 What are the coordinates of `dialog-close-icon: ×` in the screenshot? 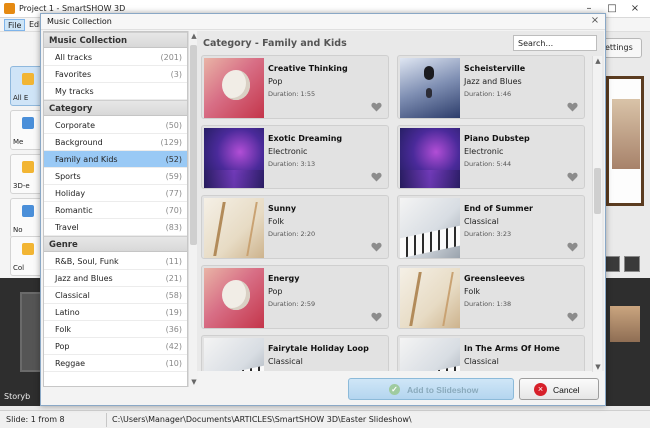 It's located at (595, 21).